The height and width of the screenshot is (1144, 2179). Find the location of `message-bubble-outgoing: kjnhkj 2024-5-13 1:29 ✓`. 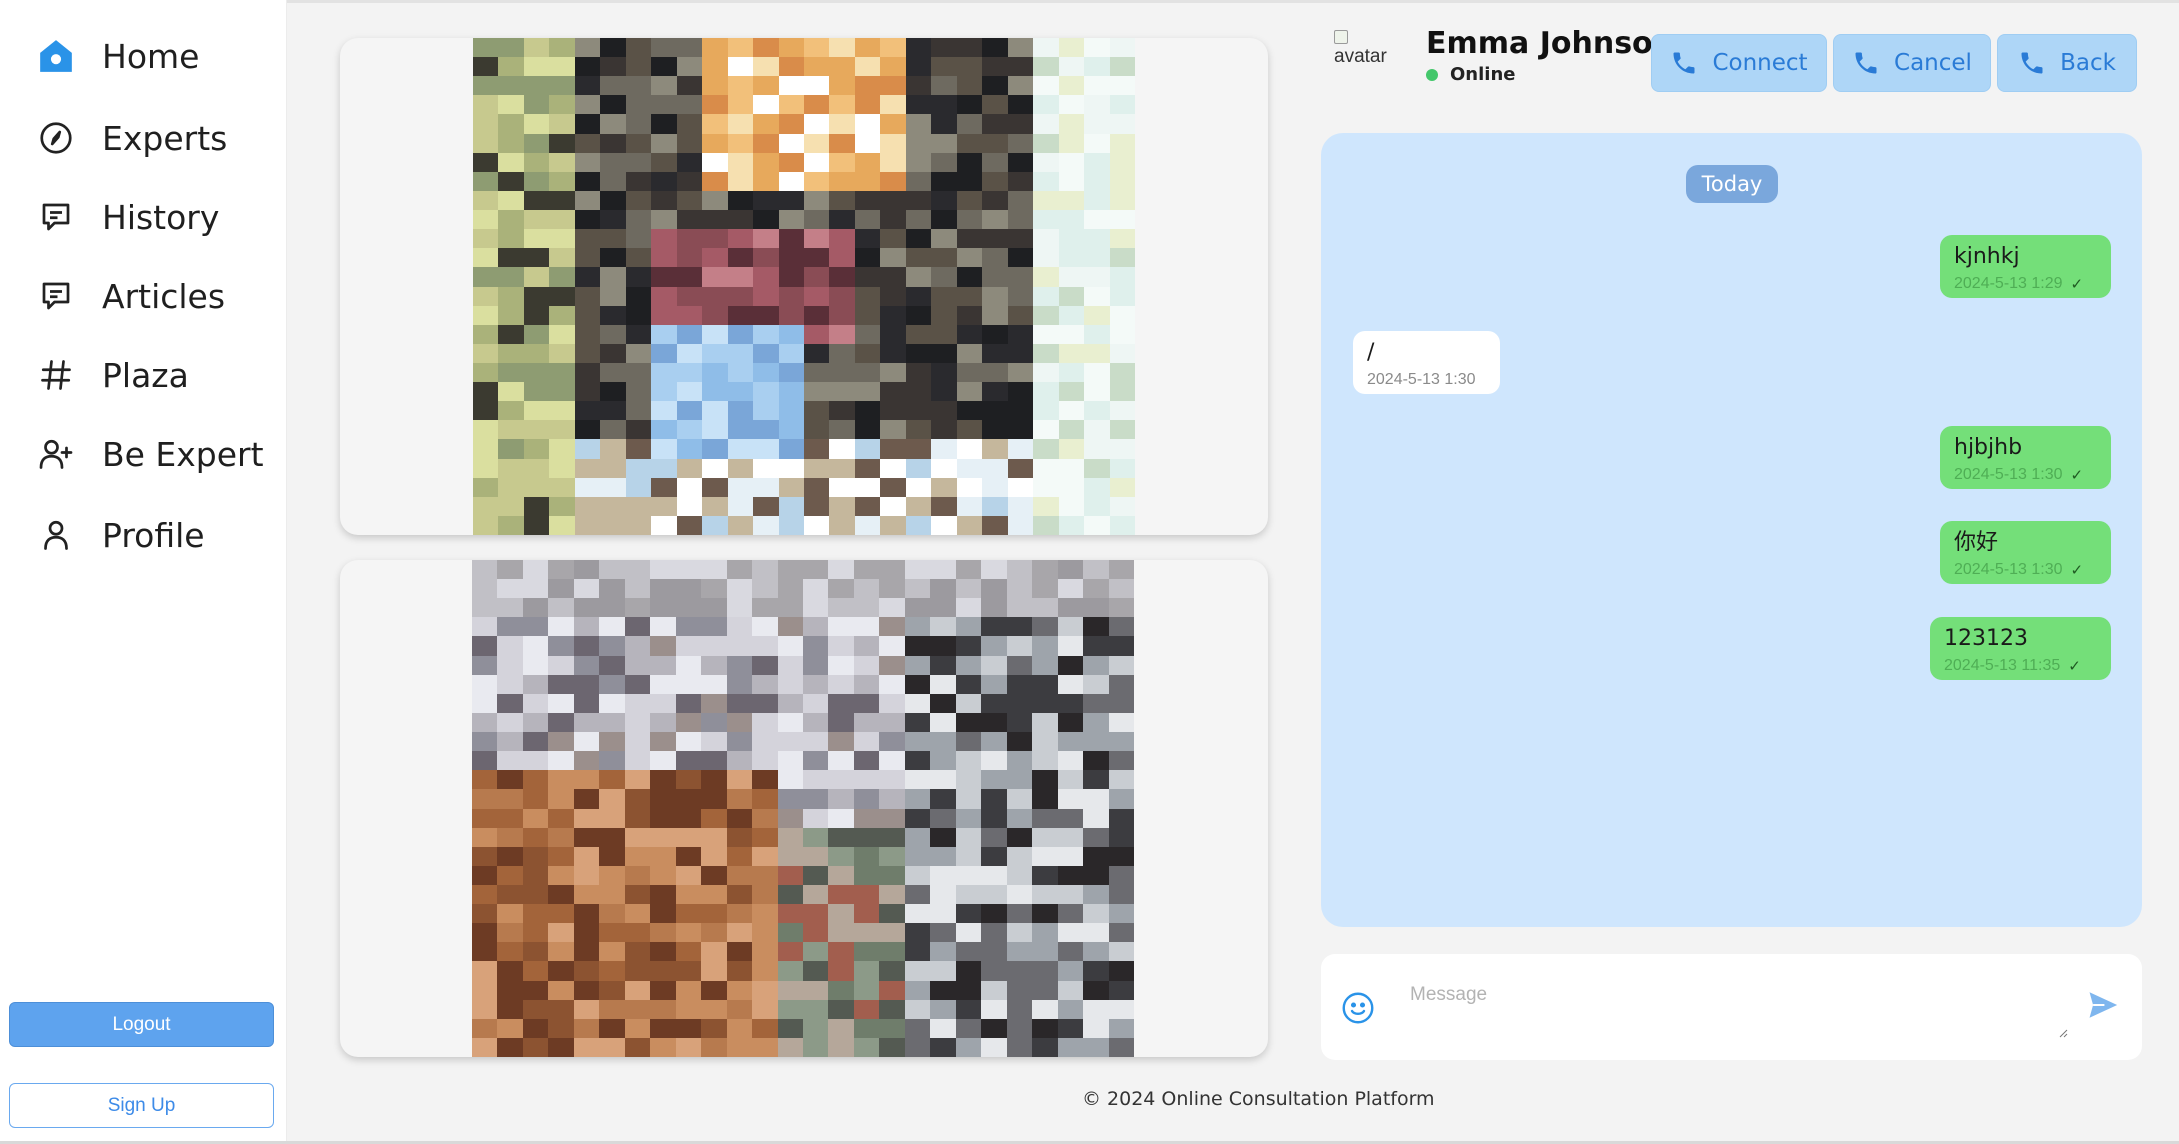

message-bubble-outgoing: kjnhkj 2024-5-13 1:29 ✓ is located at coordinates (2025, 266).